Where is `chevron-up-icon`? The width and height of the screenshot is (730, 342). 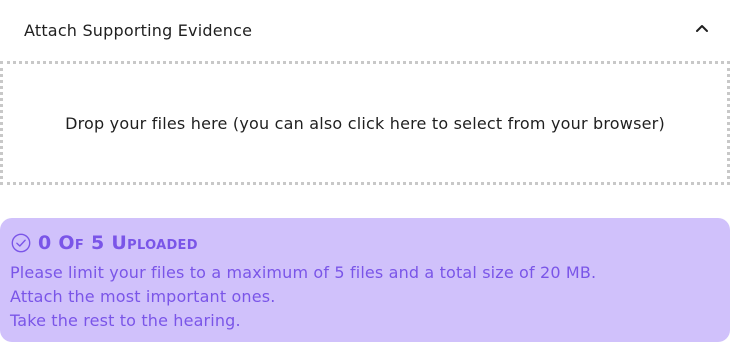 chevron-up-icon is located at coordinates (702, 28).